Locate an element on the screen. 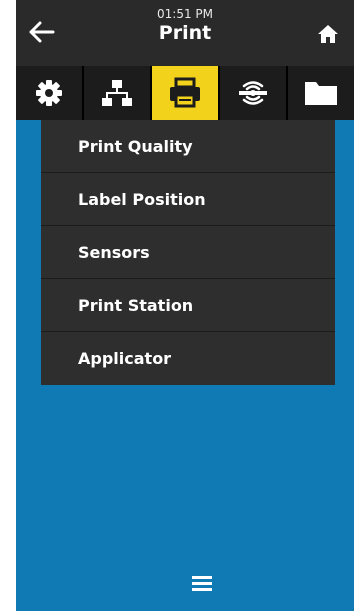 This screenshot has height=611, width=361. menu-item-sensors: Sensors is located at coordinates (188, 252).